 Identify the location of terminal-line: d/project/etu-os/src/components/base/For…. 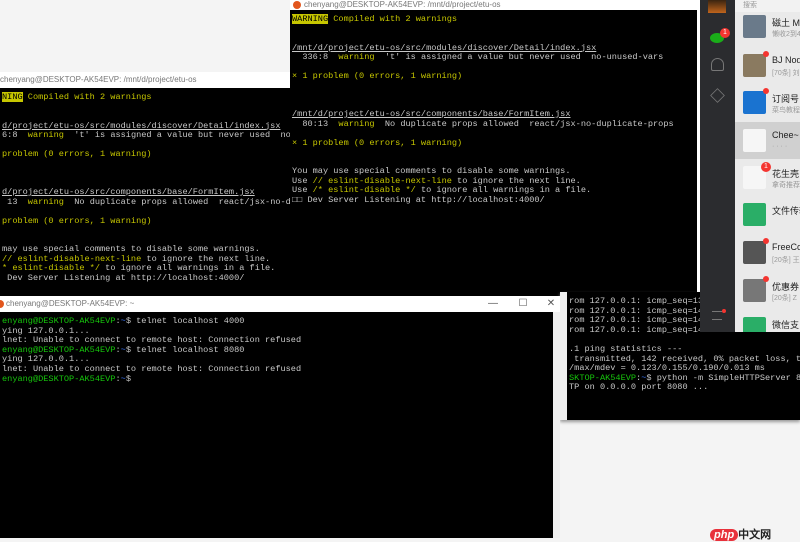
(128, 192).